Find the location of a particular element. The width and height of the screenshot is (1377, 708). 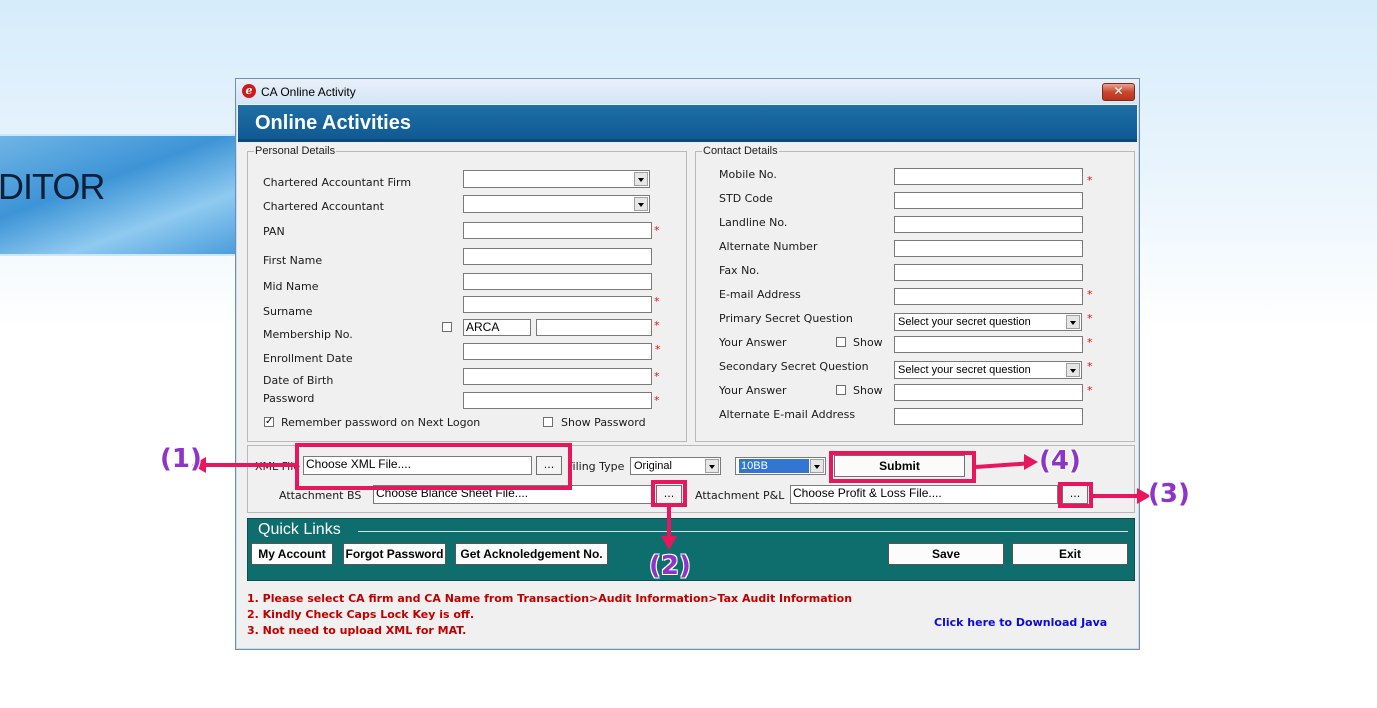

password-field is located at coordinates (557, 400).